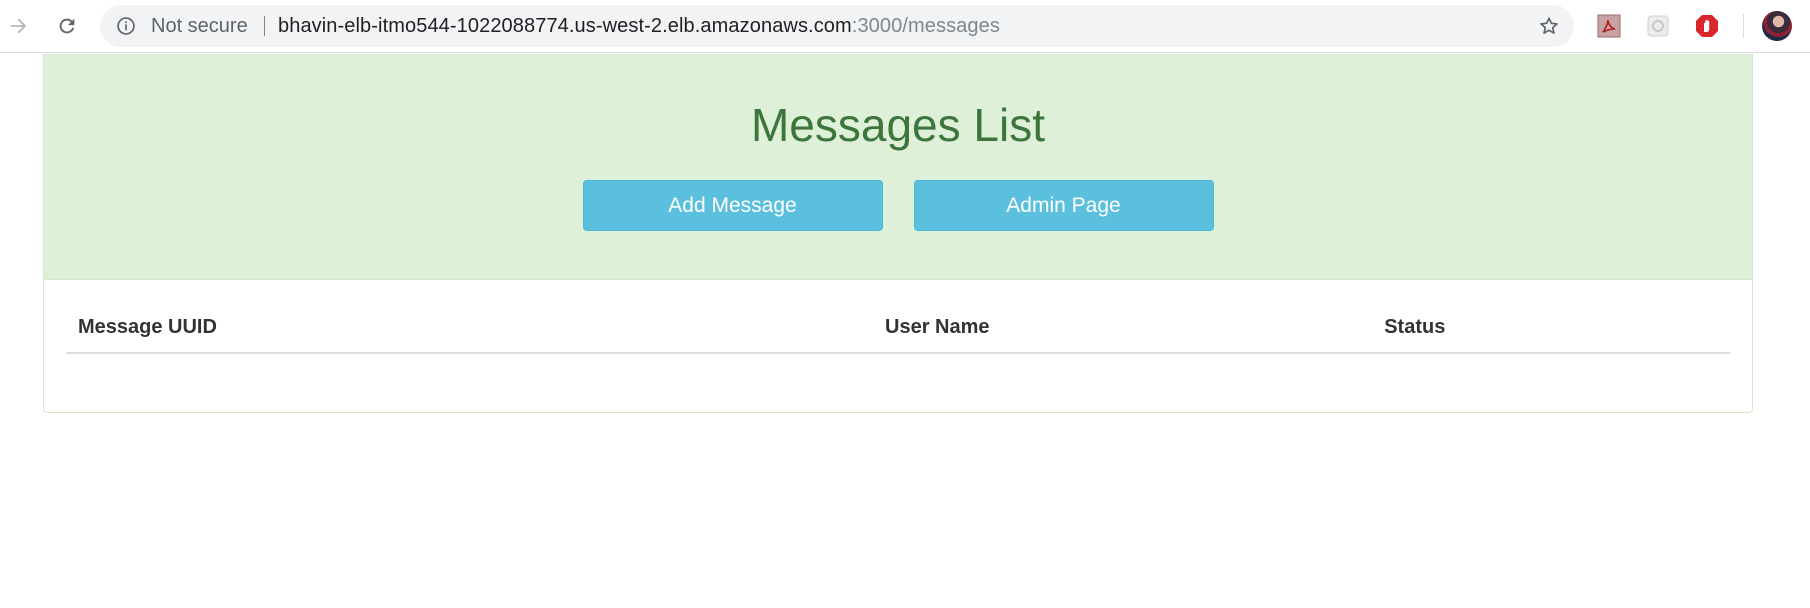 This screenshot has height=608, width=1810. I want to click on toolbar-separator, so click(1743, 26).